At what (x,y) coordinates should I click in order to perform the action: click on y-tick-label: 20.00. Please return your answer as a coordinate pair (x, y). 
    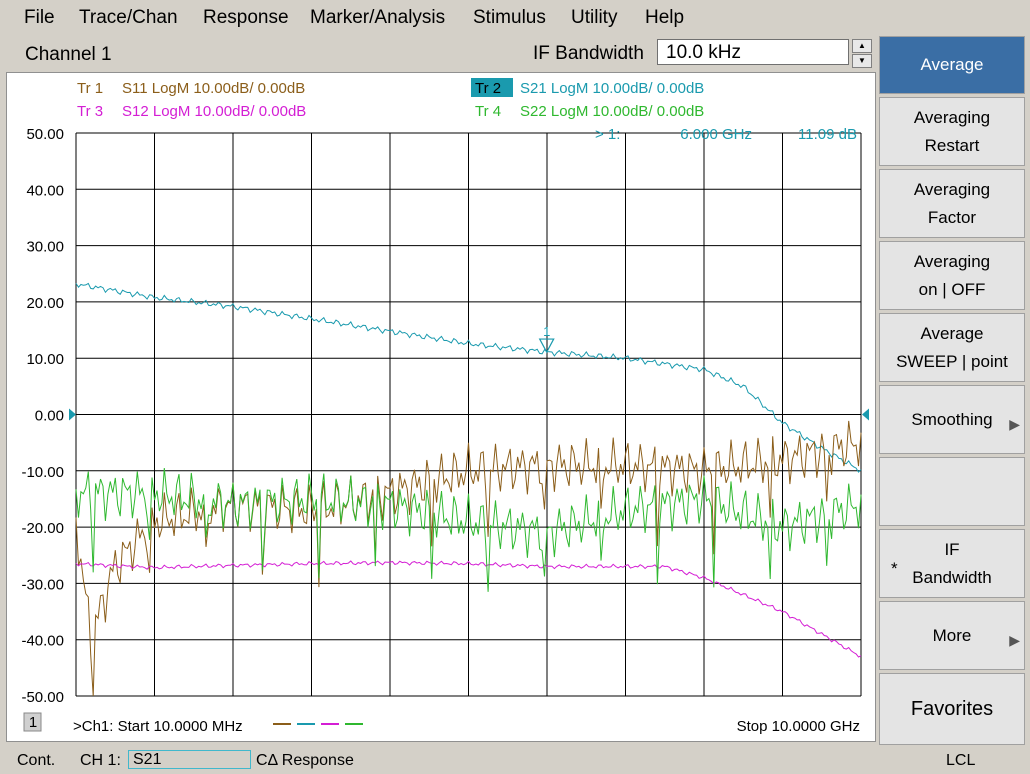
    Looking at the image, I should click on (45, 303).